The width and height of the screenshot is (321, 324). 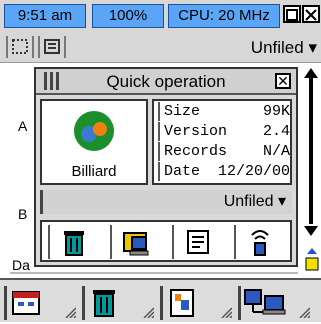 I want to click on info-value: 12/20/00, so click(x=253, y=171).